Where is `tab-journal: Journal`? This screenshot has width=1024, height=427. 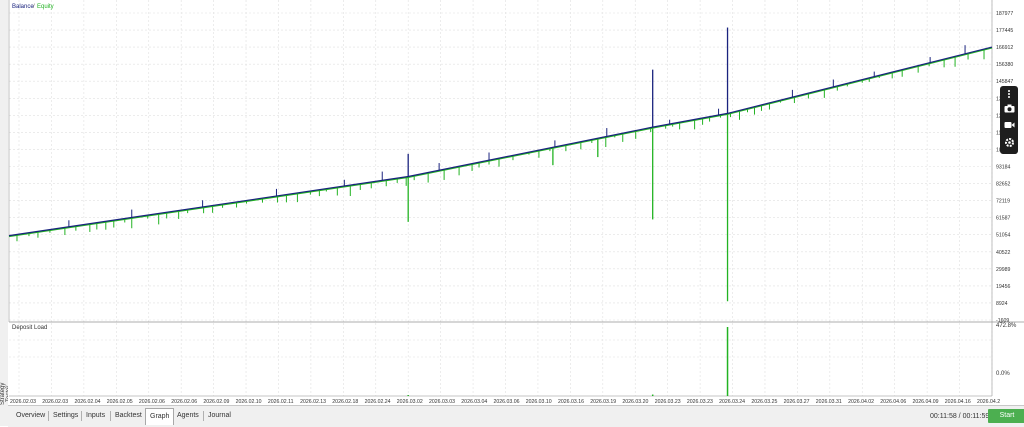 tab-journal: Journal is located at coordinates (219, 416).